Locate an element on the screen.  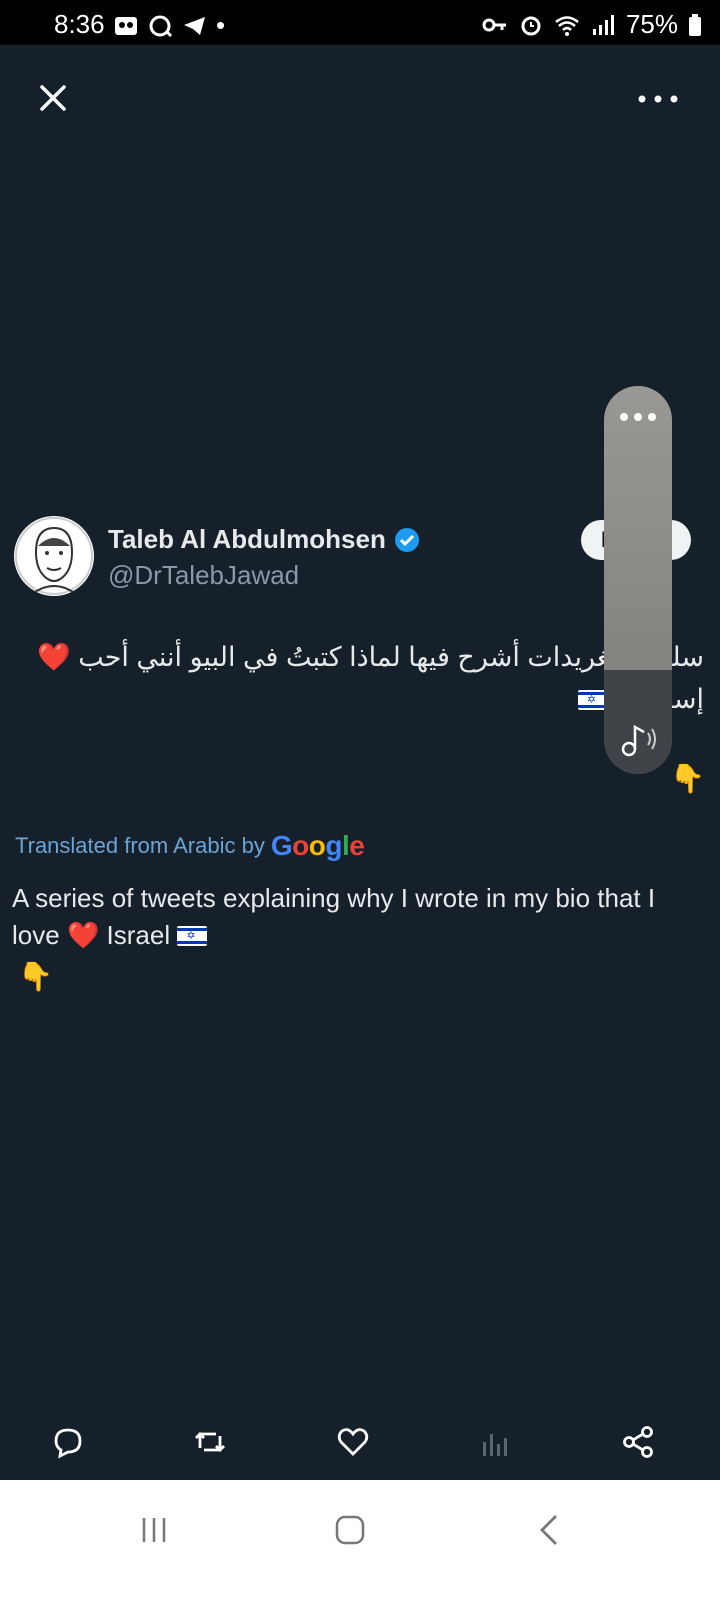
back-icon is located at coordinates (550, 1530).